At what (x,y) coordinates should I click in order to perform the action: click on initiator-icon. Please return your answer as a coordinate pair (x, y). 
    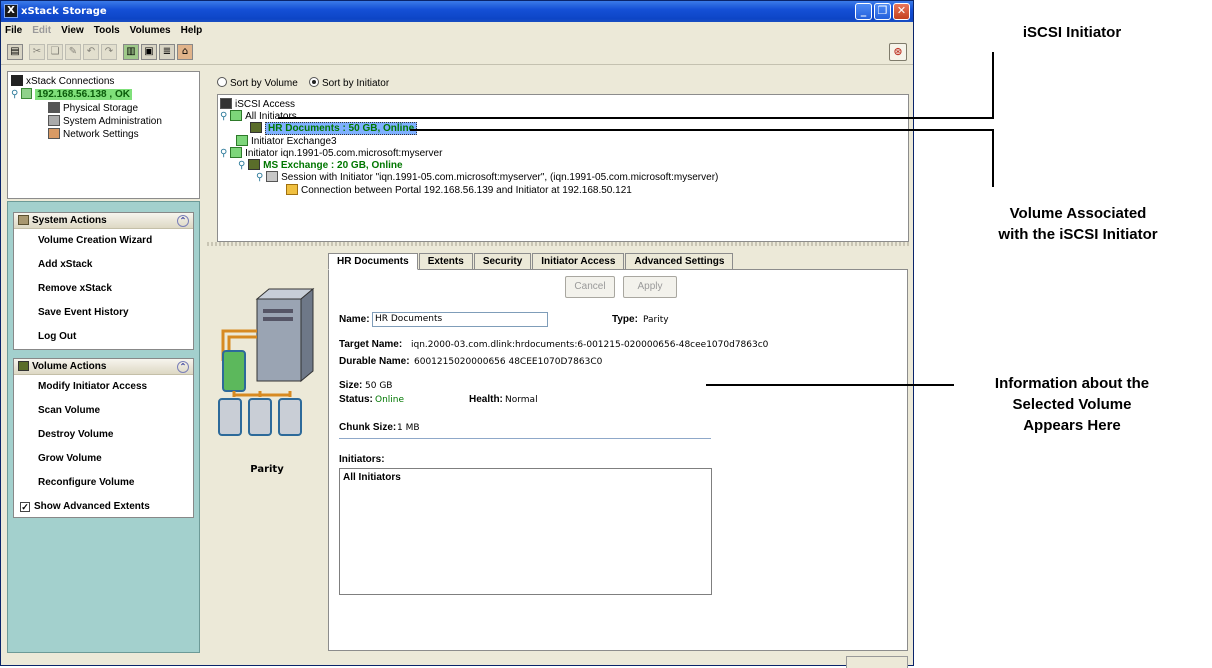
    Looking at the image, I should click on (236, 152).